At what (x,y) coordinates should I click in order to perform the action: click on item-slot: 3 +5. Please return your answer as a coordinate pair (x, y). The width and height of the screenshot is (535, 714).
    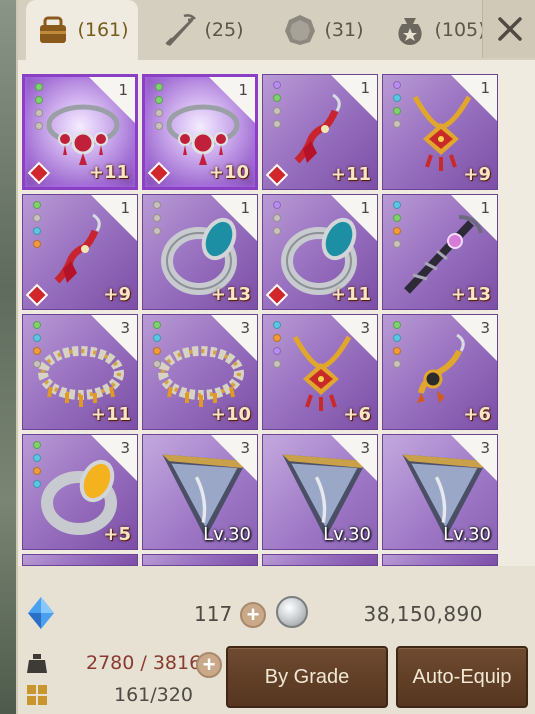
    Looking at the image, I should click on (80, 492).